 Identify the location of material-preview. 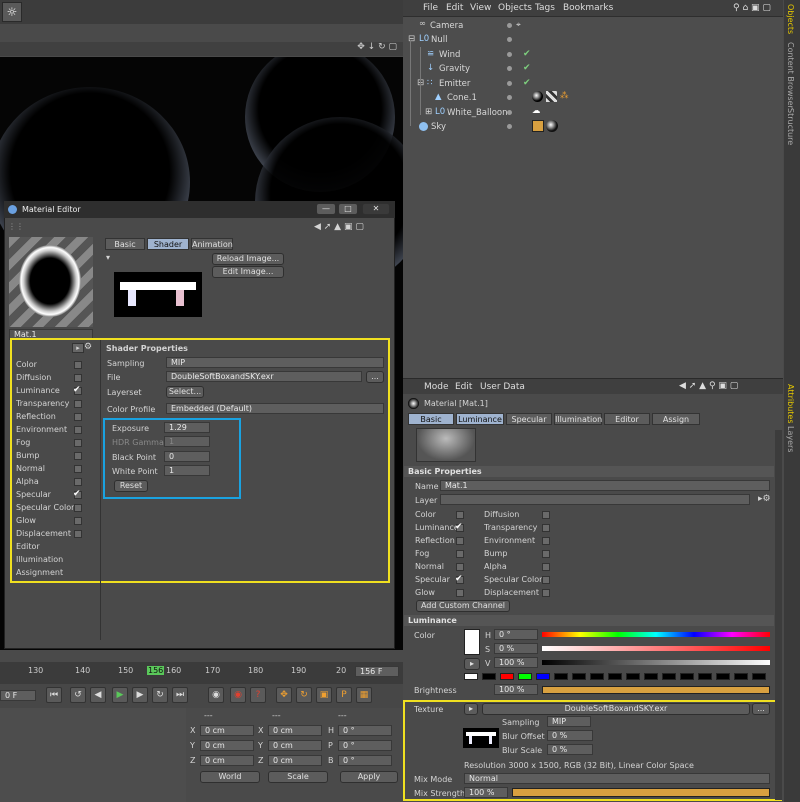
(51, 282).